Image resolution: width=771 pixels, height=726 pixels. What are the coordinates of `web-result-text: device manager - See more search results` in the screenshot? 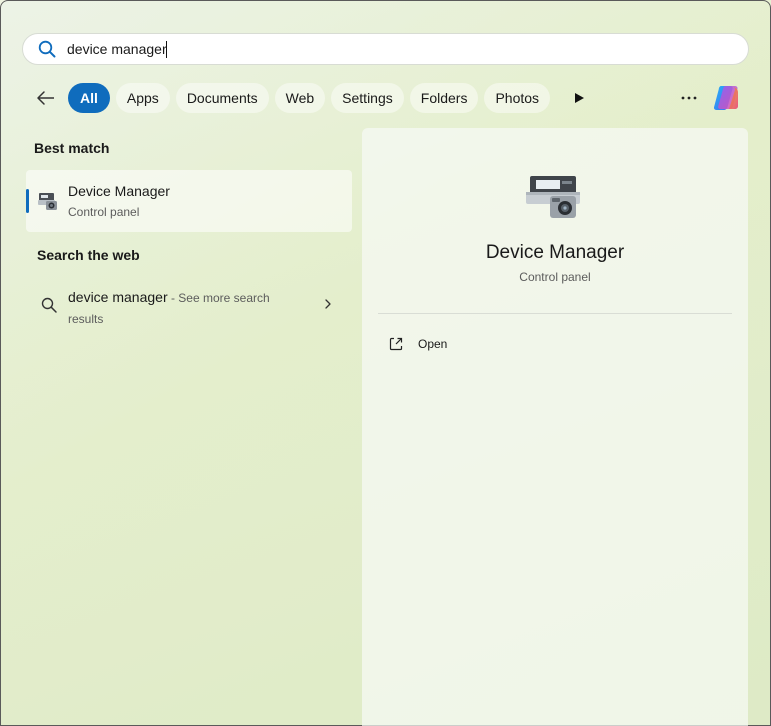 It's located at (178, 308).